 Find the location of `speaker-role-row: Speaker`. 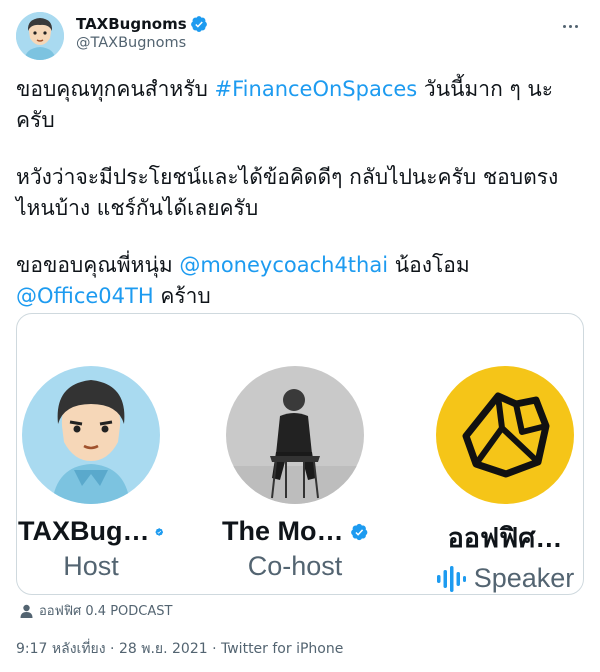

speaker-role-row: Speaker is located at coordinates (505, 578).